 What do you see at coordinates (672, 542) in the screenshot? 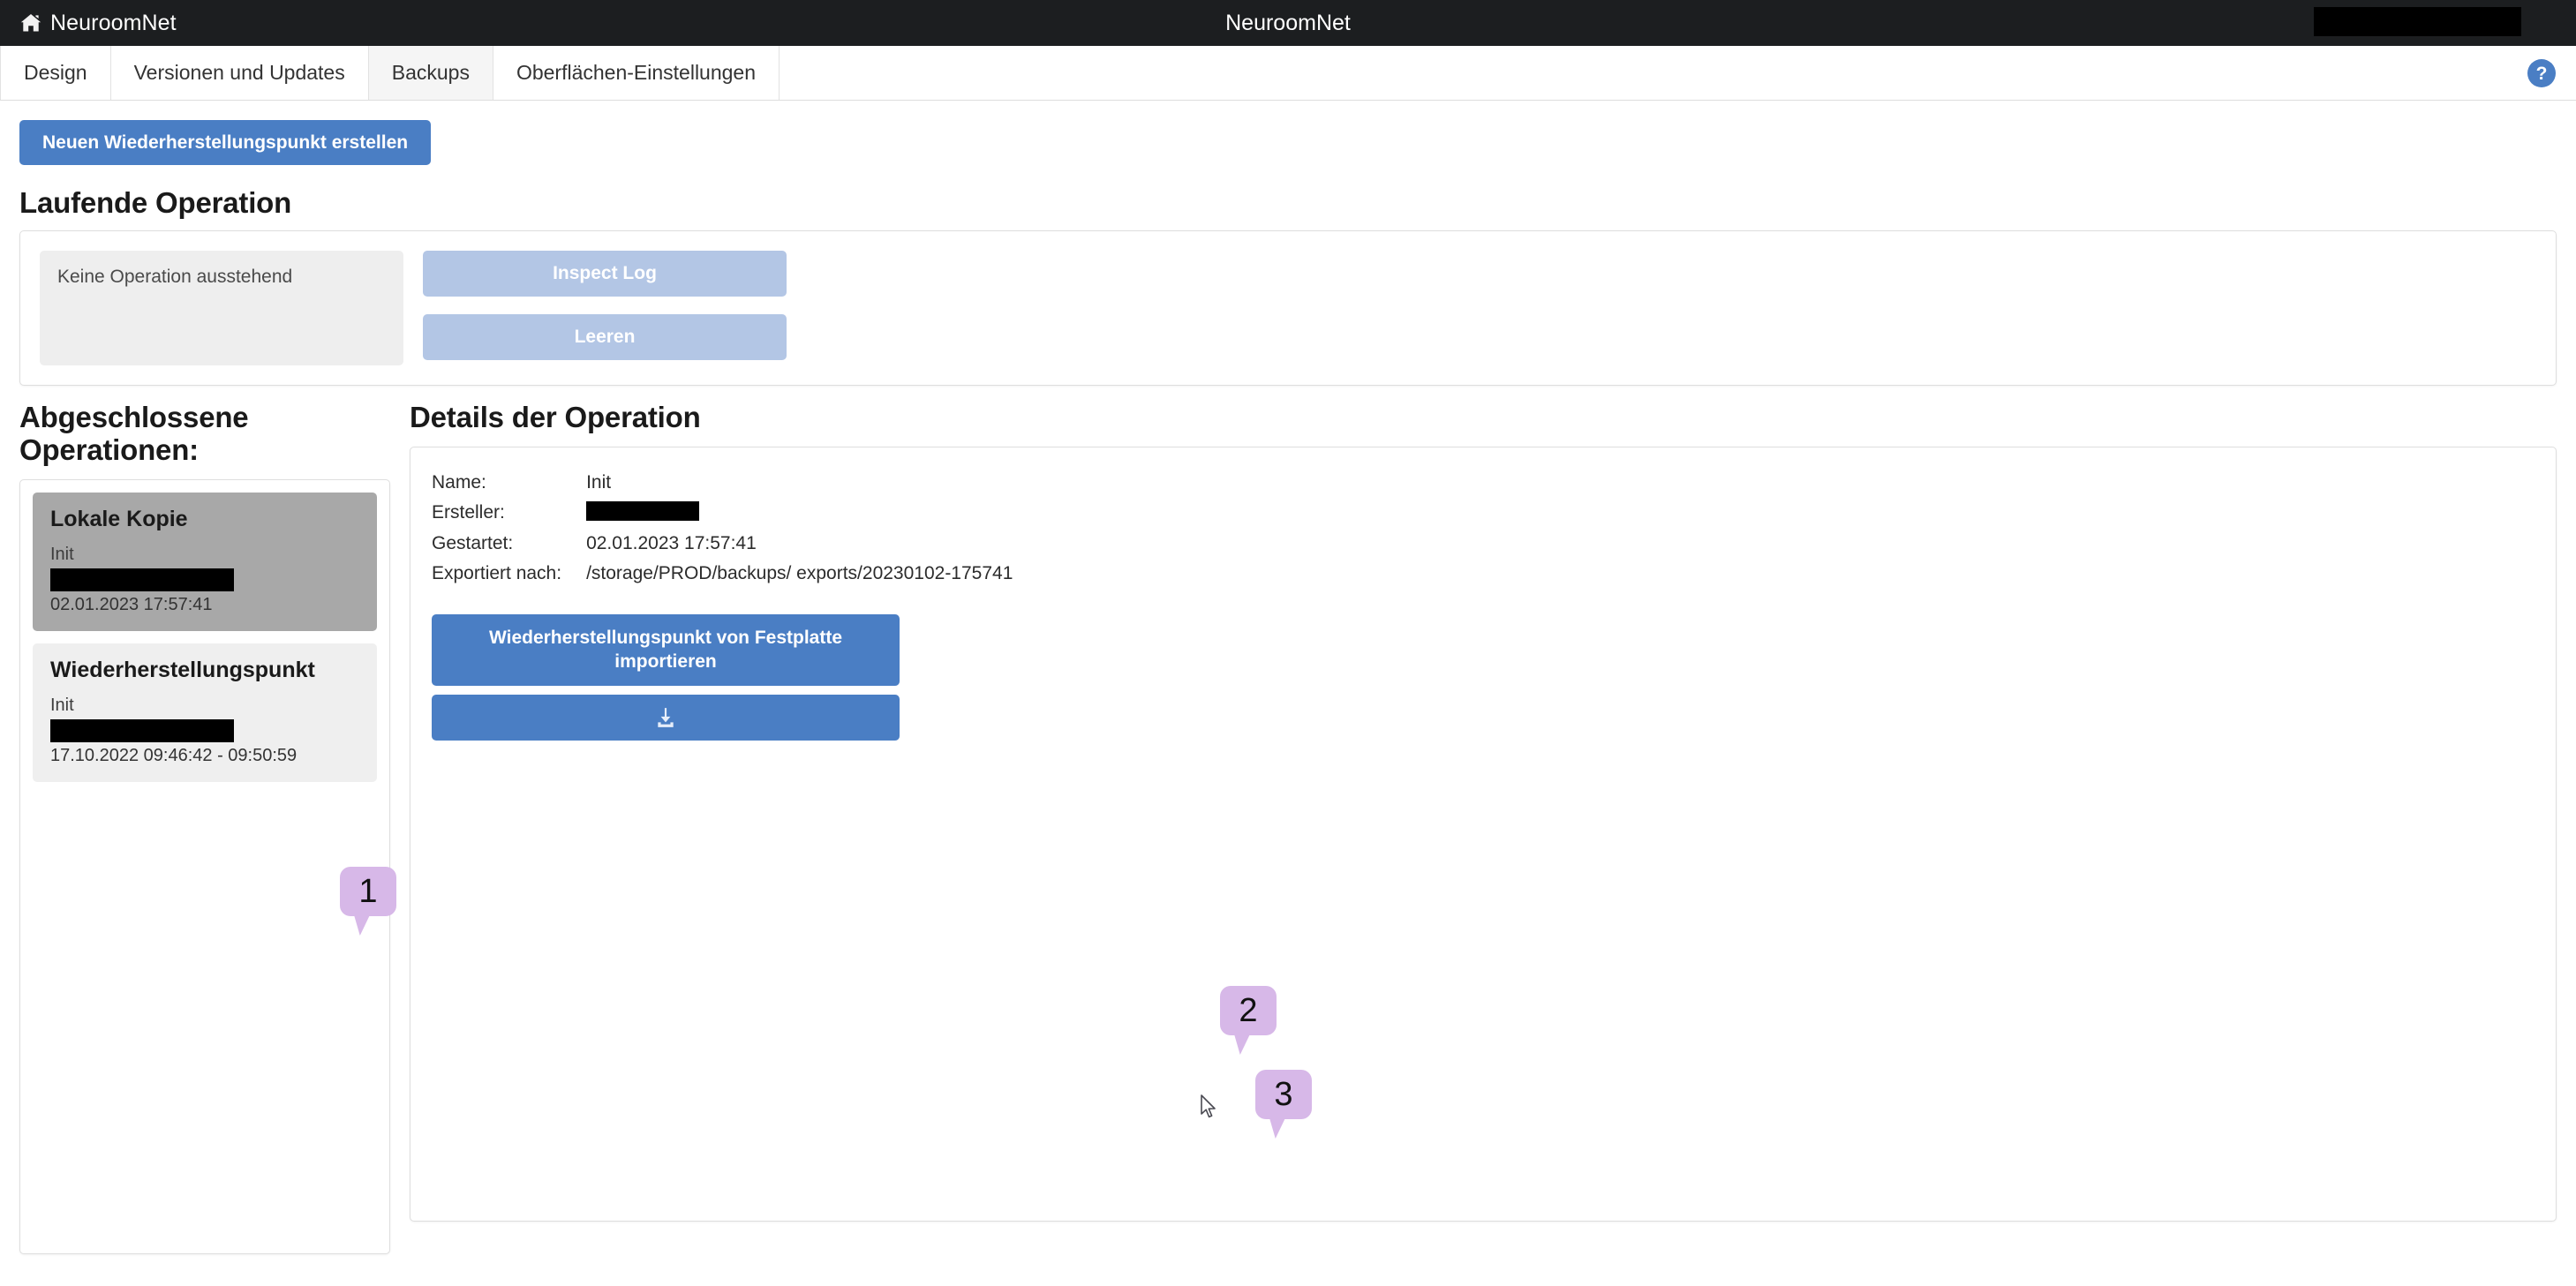
I see `detail-value-gestartet: 02.01.2023 17:57:41` at bounding box center [672, 542].